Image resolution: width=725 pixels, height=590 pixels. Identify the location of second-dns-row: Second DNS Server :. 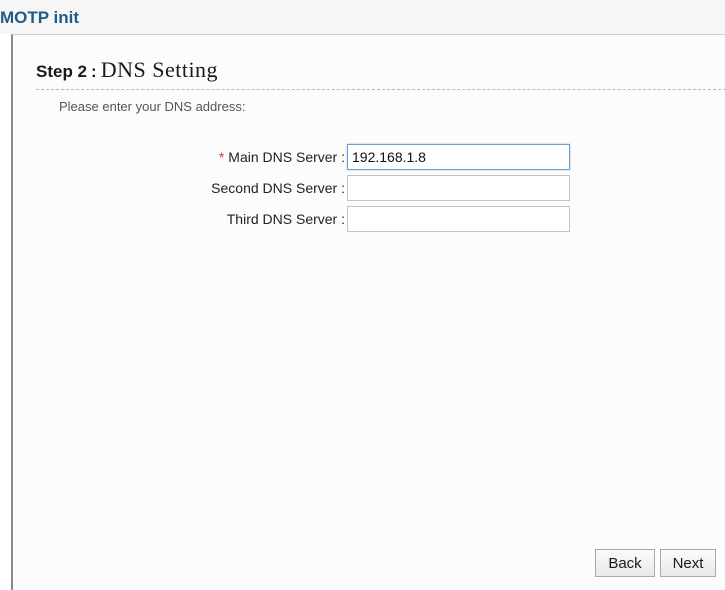
(369, 188).